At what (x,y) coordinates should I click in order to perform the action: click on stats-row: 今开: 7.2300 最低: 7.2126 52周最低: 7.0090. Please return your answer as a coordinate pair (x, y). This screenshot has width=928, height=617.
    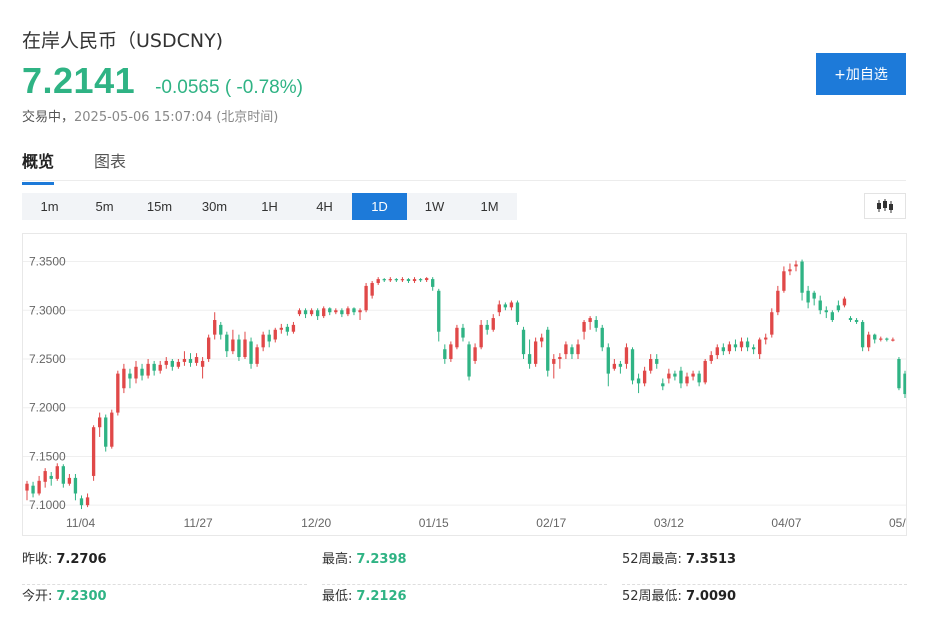
    Looking at the image, I should click on (465, 601).